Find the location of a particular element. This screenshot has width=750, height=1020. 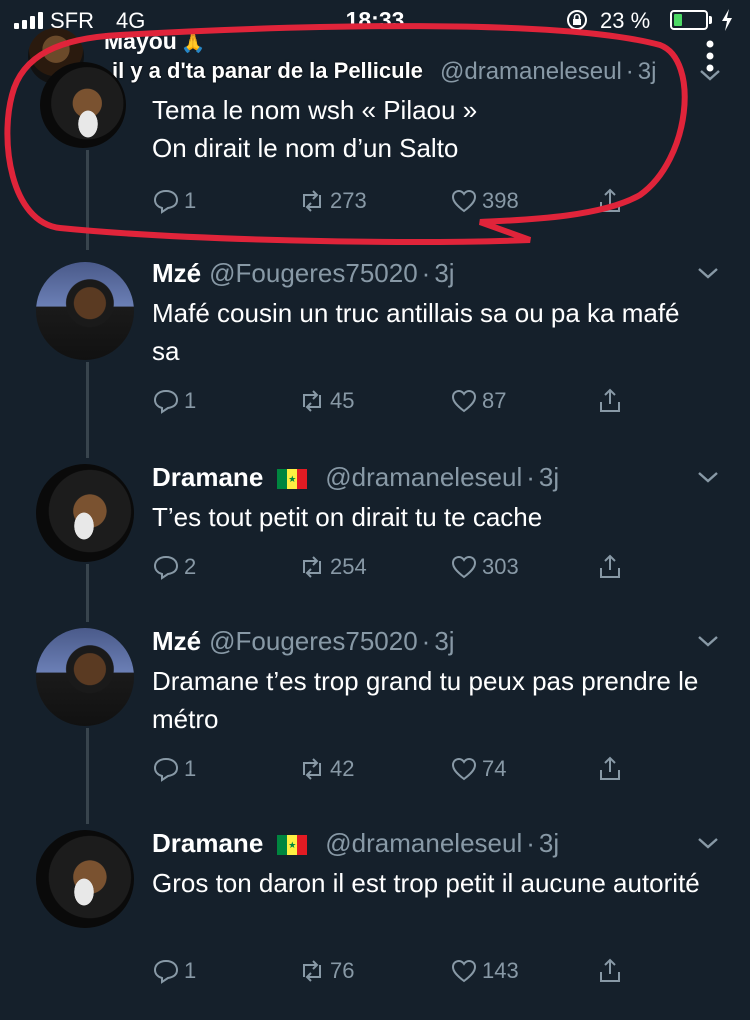

like-button: 398 is located at coordinates (484, 201).